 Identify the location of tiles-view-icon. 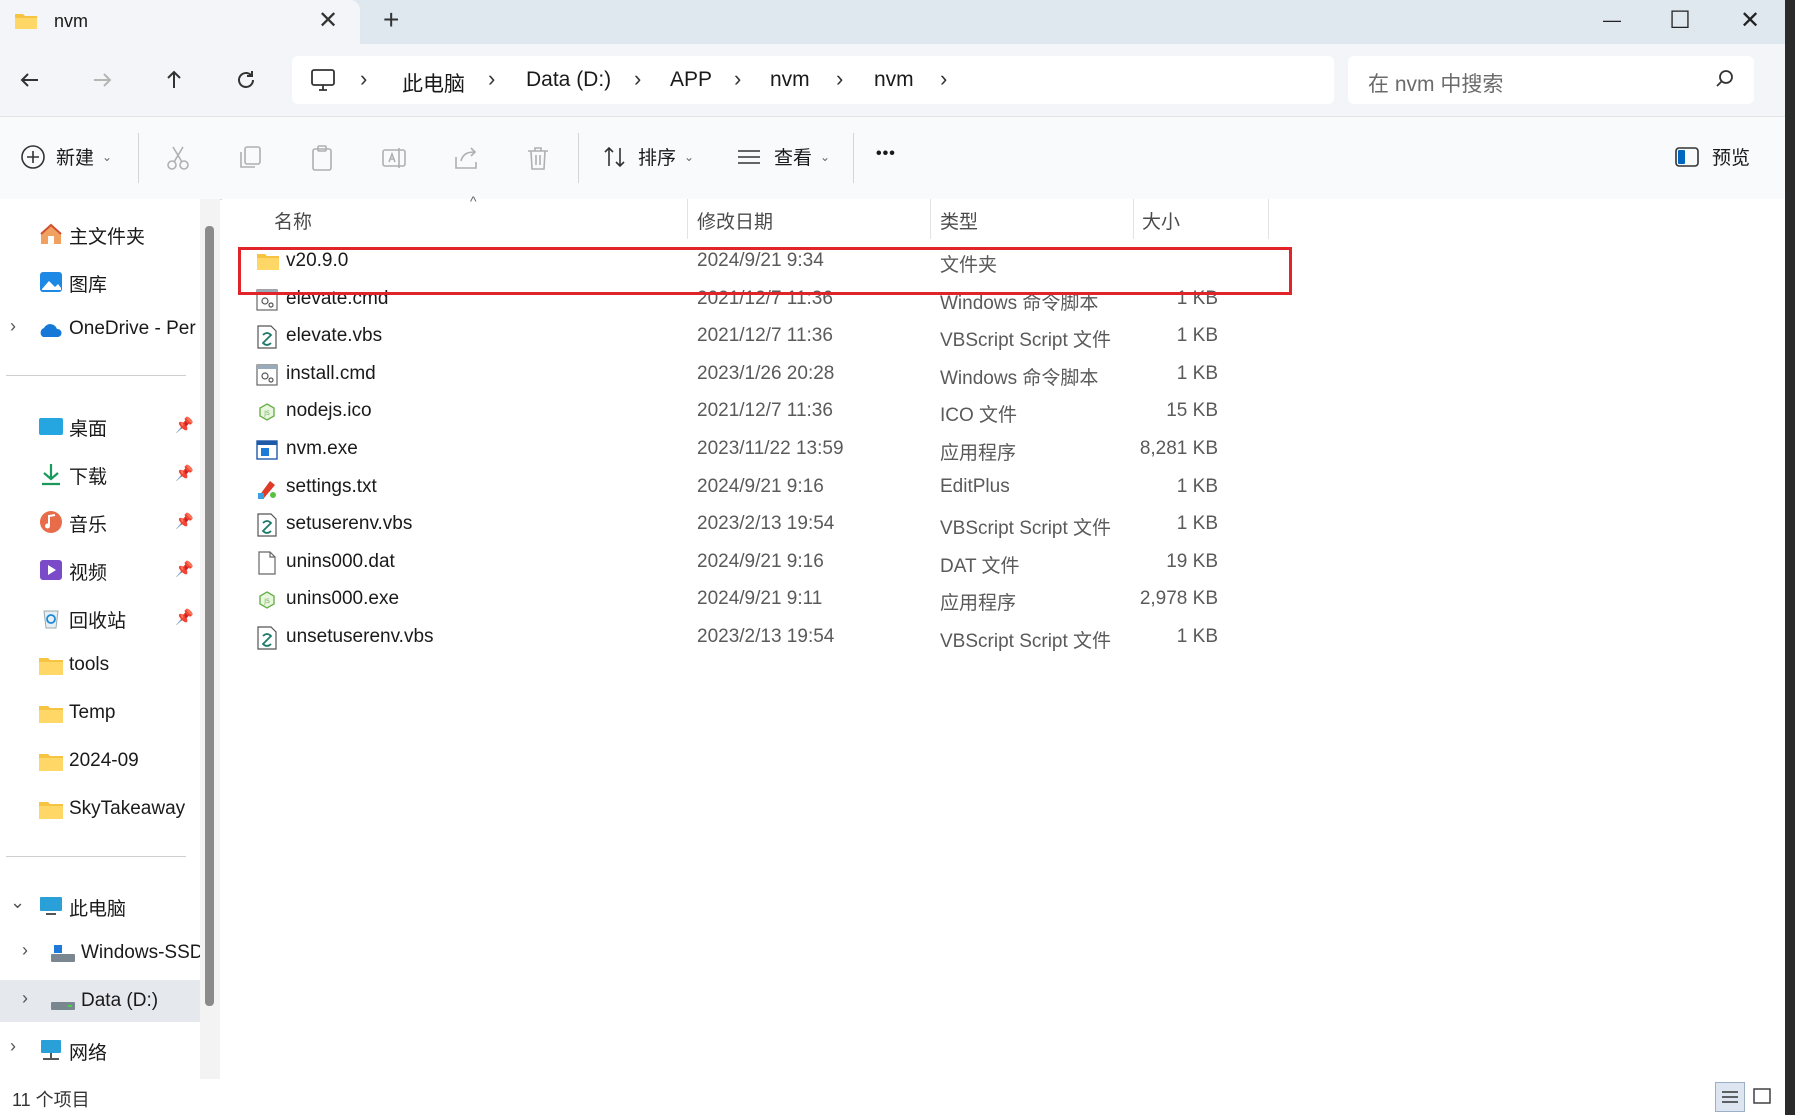
(1762, 1096).